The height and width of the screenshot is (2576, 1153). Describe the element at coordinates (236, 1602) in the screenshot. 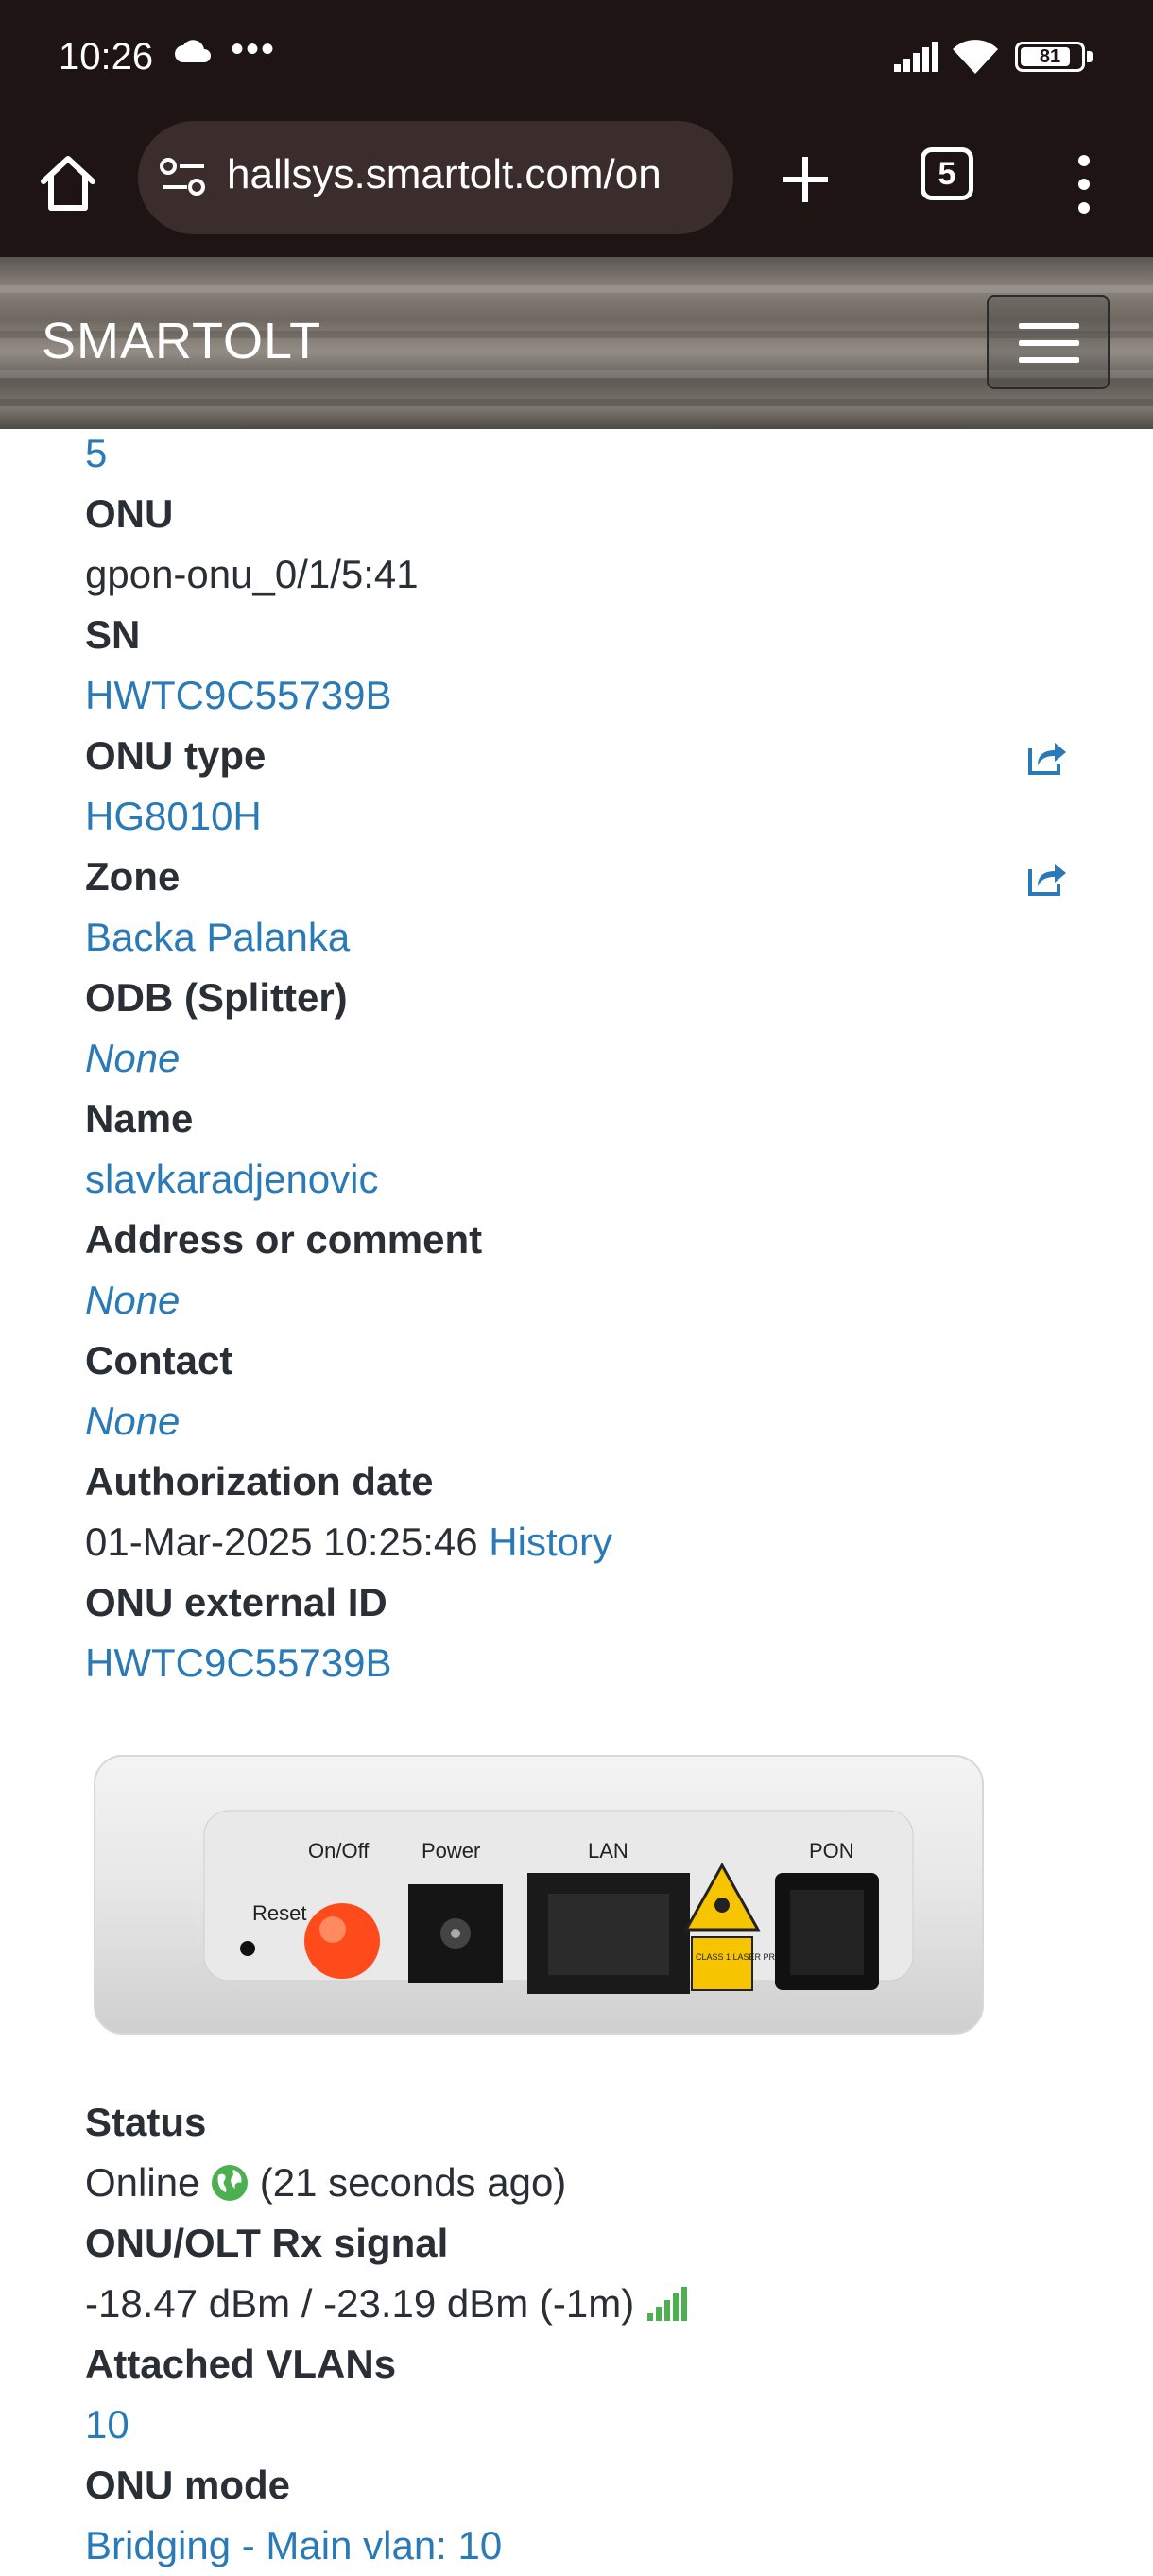

I see `external-id-label: ONU external ID` at that location.